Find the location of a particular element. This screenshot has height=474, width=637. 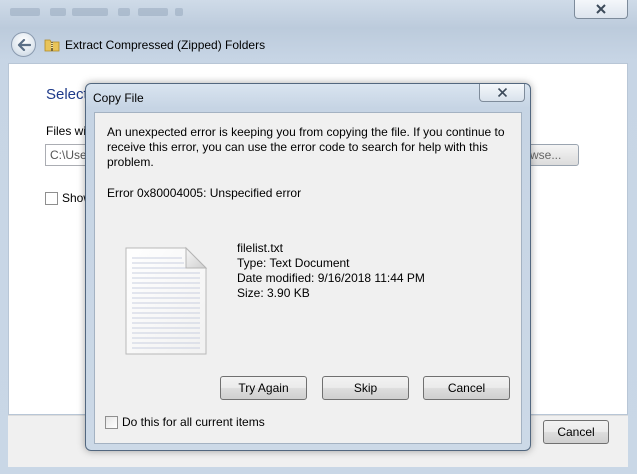

try-again-button: Try Again is located at coordinates (263, 388).